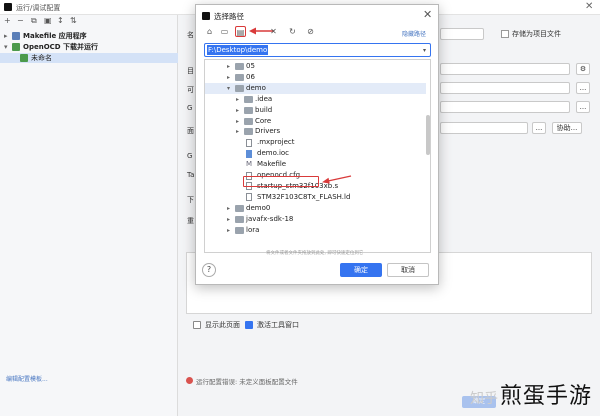  Describe the element at coordinates (7, 20) in the screenshot. I see `add-config-icon: +` at that location.